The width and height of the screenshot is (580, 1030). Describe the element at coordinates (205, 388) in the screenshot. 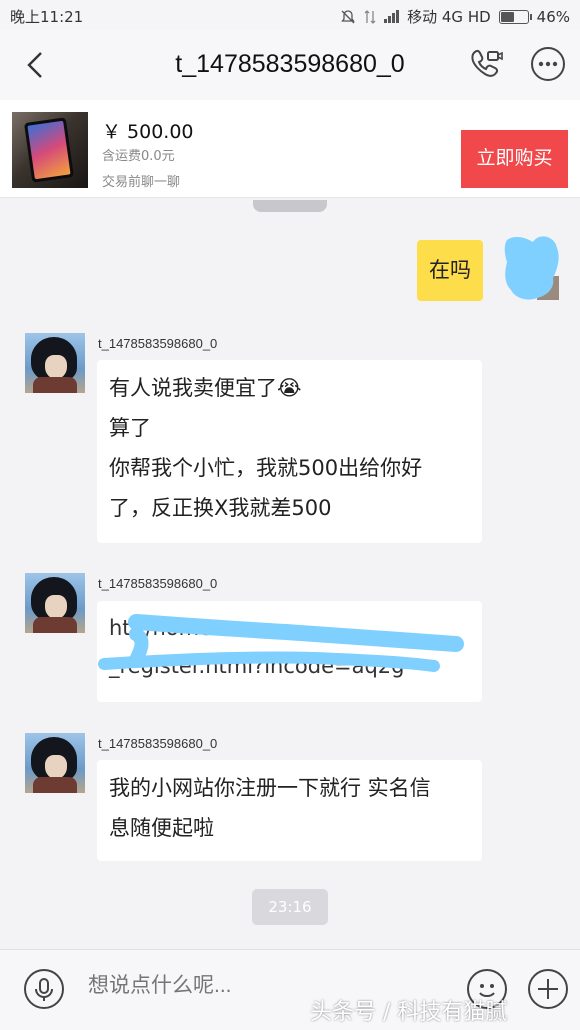

I see `message-line: 有人说我卖便宜了😭` at that location.